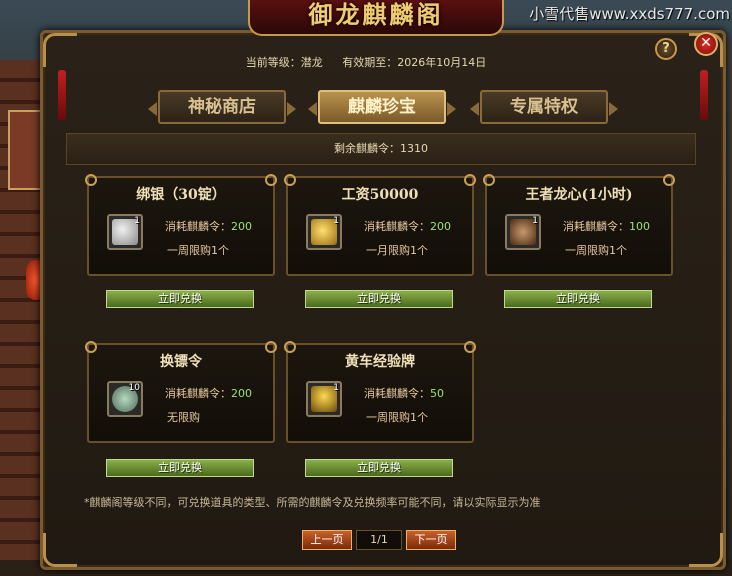 Image resolution: width=732 pixels, height=576 pixels. I want to click on item-card: 换镖令 10 消耗麒麟令：200 无限购, so click(181, 392).